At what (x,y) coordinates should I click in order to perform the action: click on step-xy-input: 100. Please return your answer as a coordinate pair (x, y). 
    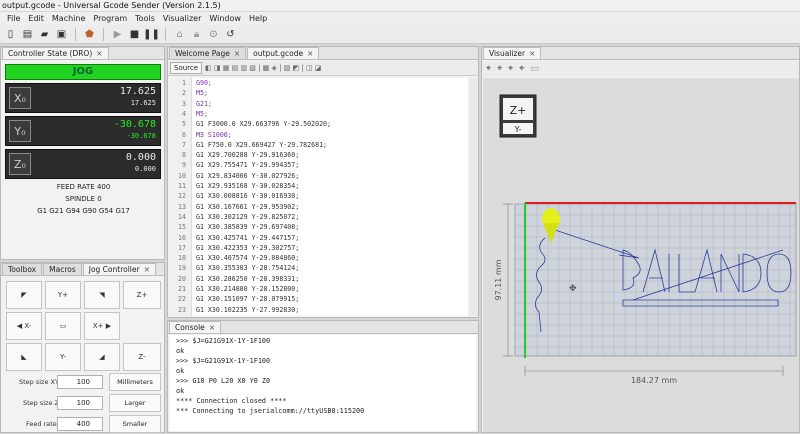
    Looking at the image, I should click on (80, 382).